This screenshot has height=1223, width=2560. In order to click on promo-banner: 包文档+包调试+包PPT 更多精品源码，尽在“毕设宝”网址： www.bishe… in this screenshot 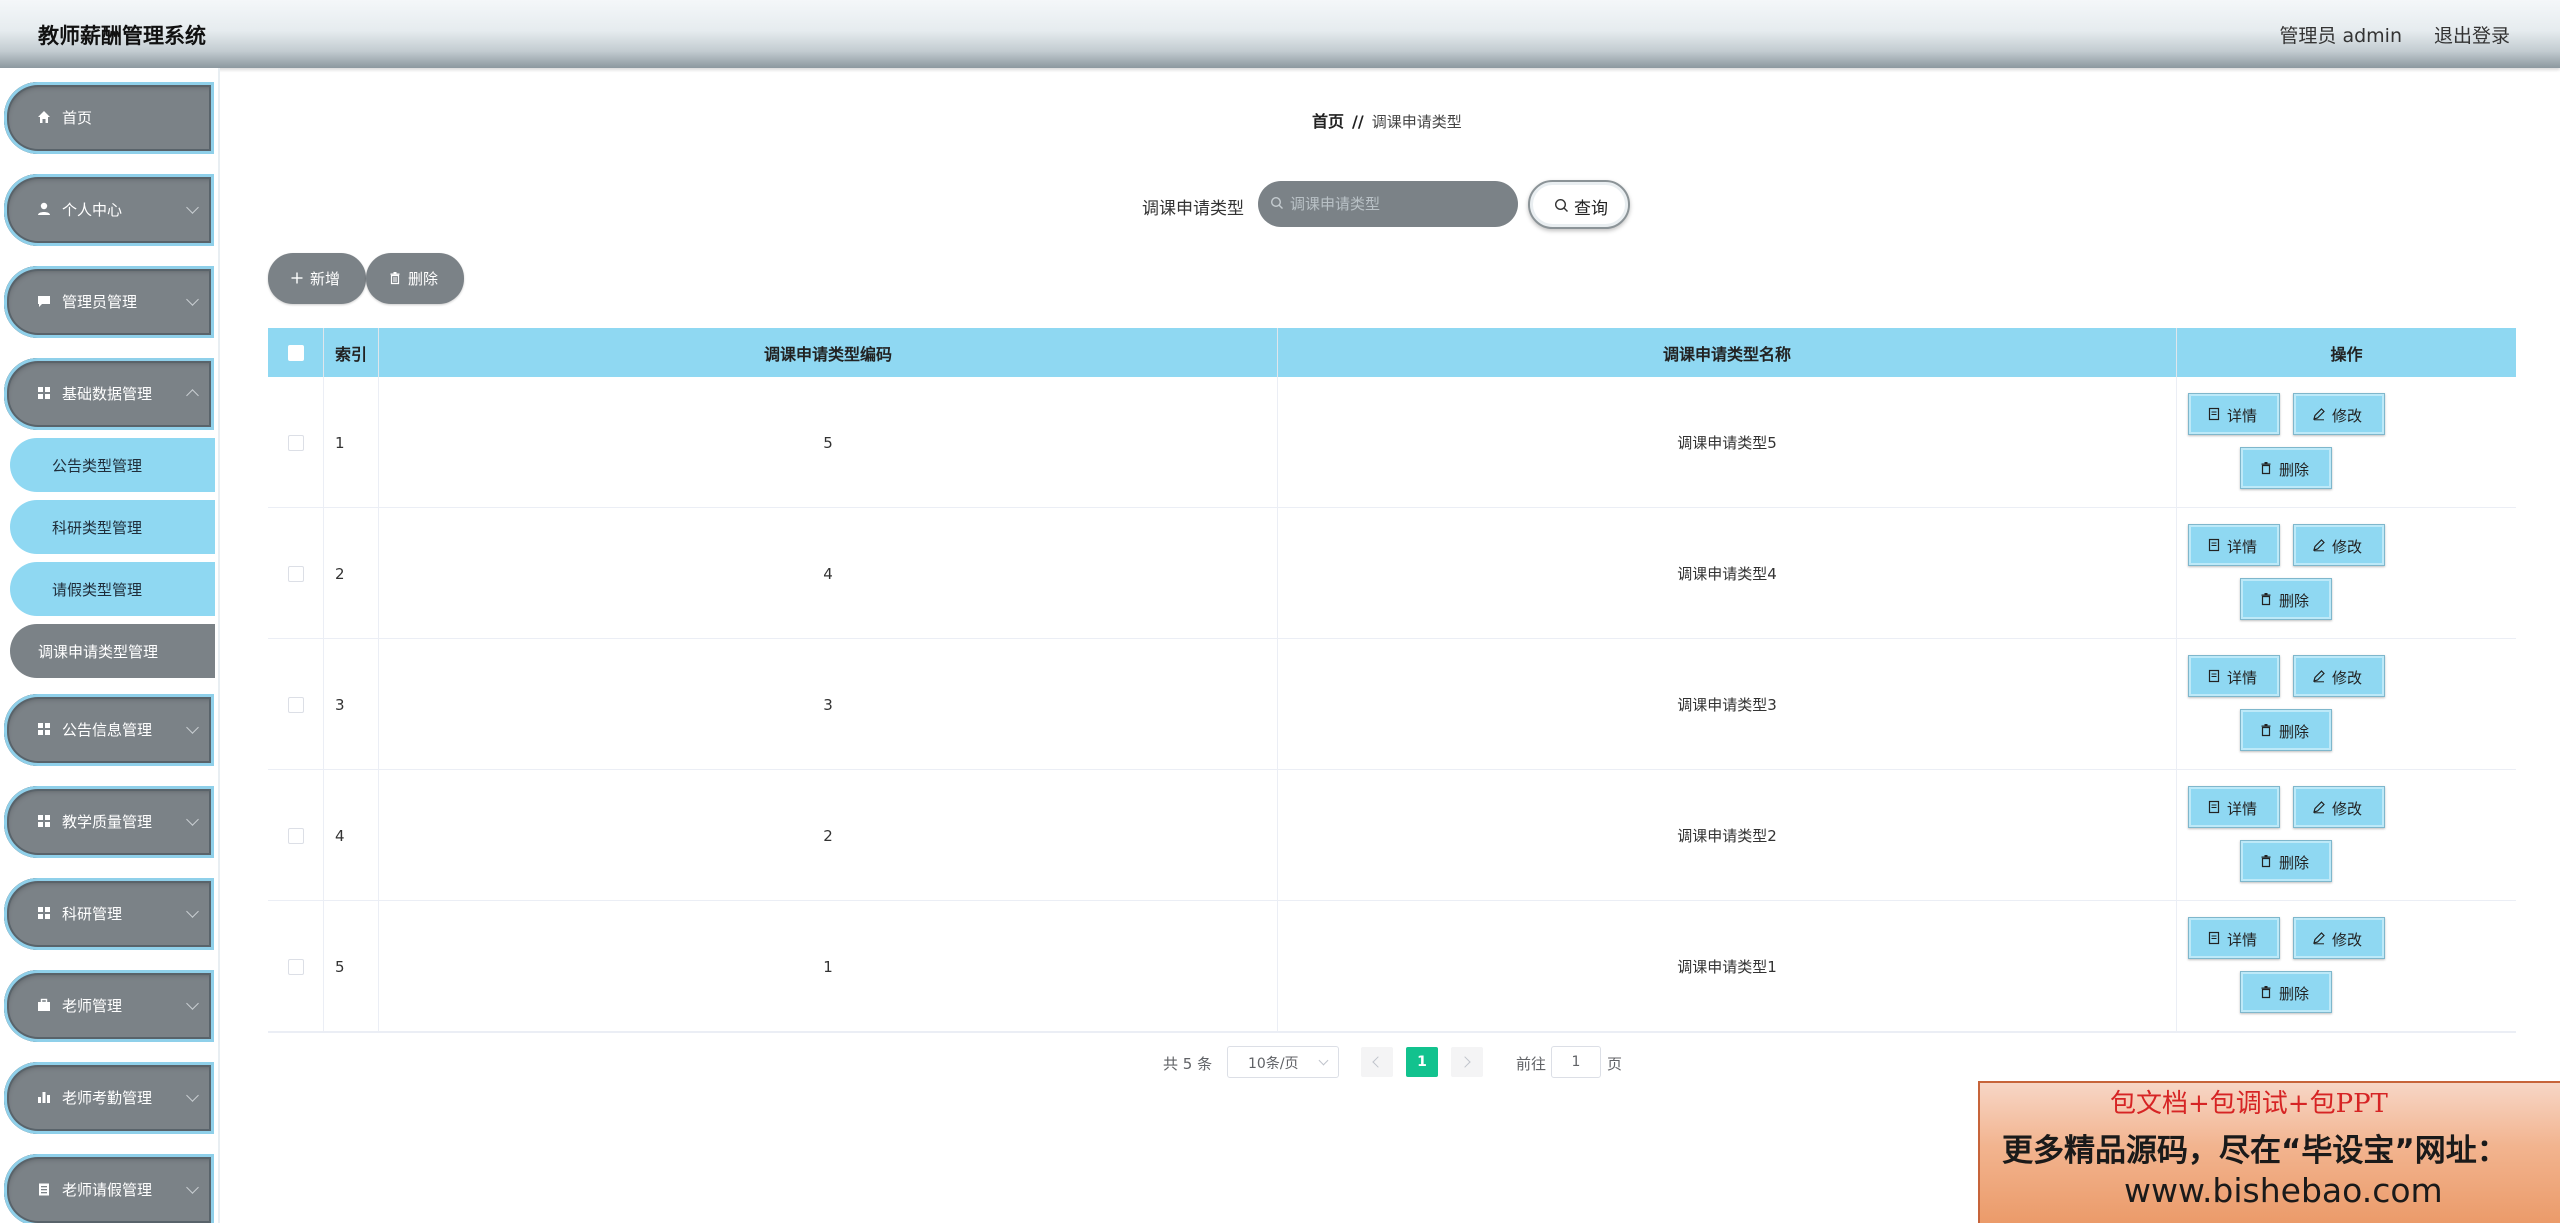, I will do `click(2269, 1152)`.